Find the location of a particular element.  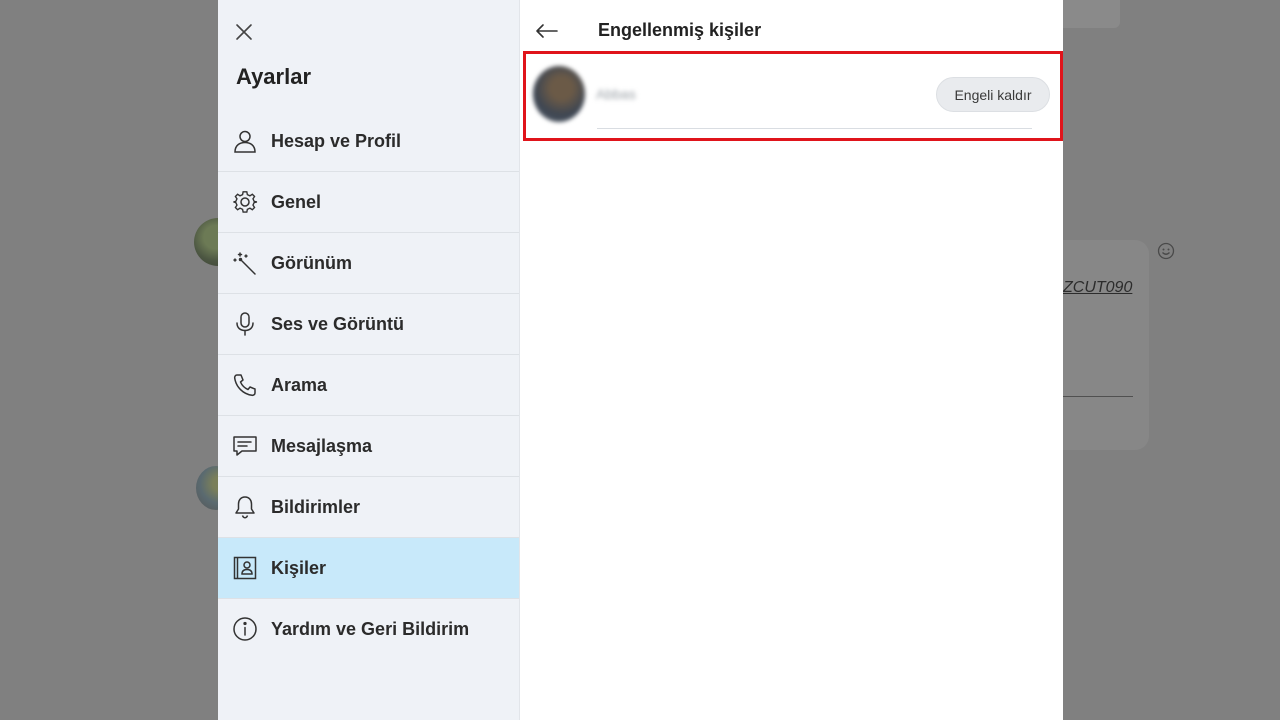

close-icon is located at coordinates (244, 32).